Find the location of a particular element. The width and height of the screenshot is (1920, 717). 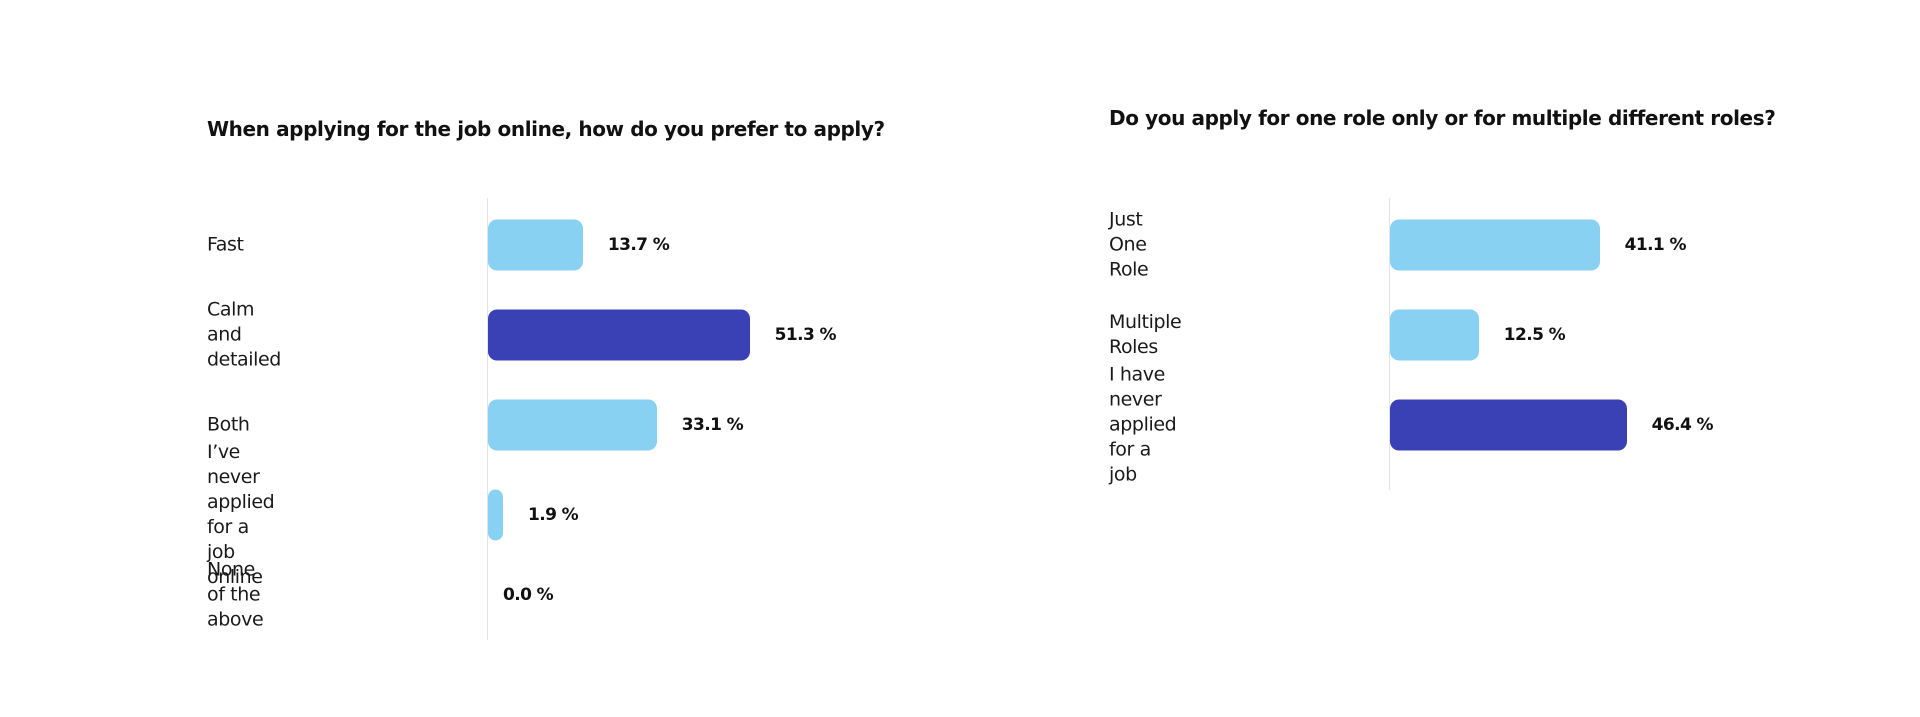

value-label: 12.5 % is located at coordinates (1534, 335).